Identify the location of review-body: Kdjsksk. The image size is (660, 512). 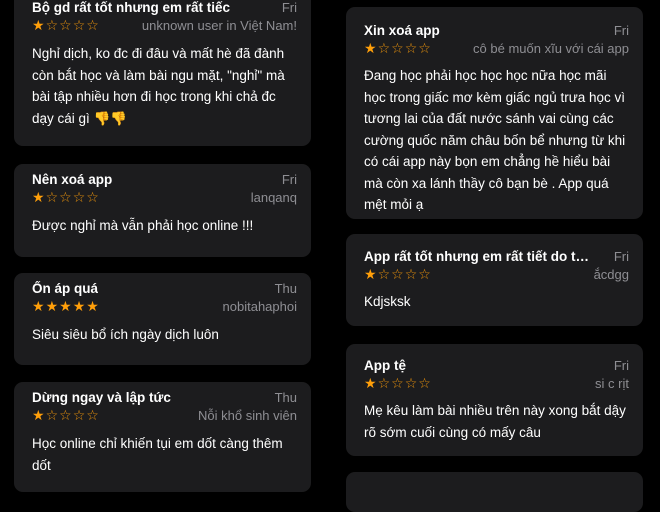
(387, 301).